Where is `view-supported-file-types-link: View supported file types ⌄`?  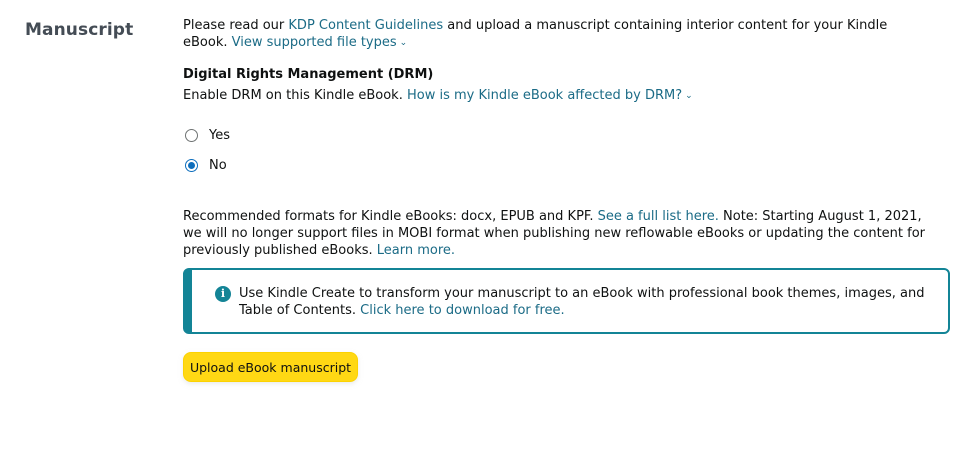
view-supported-file-types-link: View supported file types ⌄ is located at coordinates (320, 42).